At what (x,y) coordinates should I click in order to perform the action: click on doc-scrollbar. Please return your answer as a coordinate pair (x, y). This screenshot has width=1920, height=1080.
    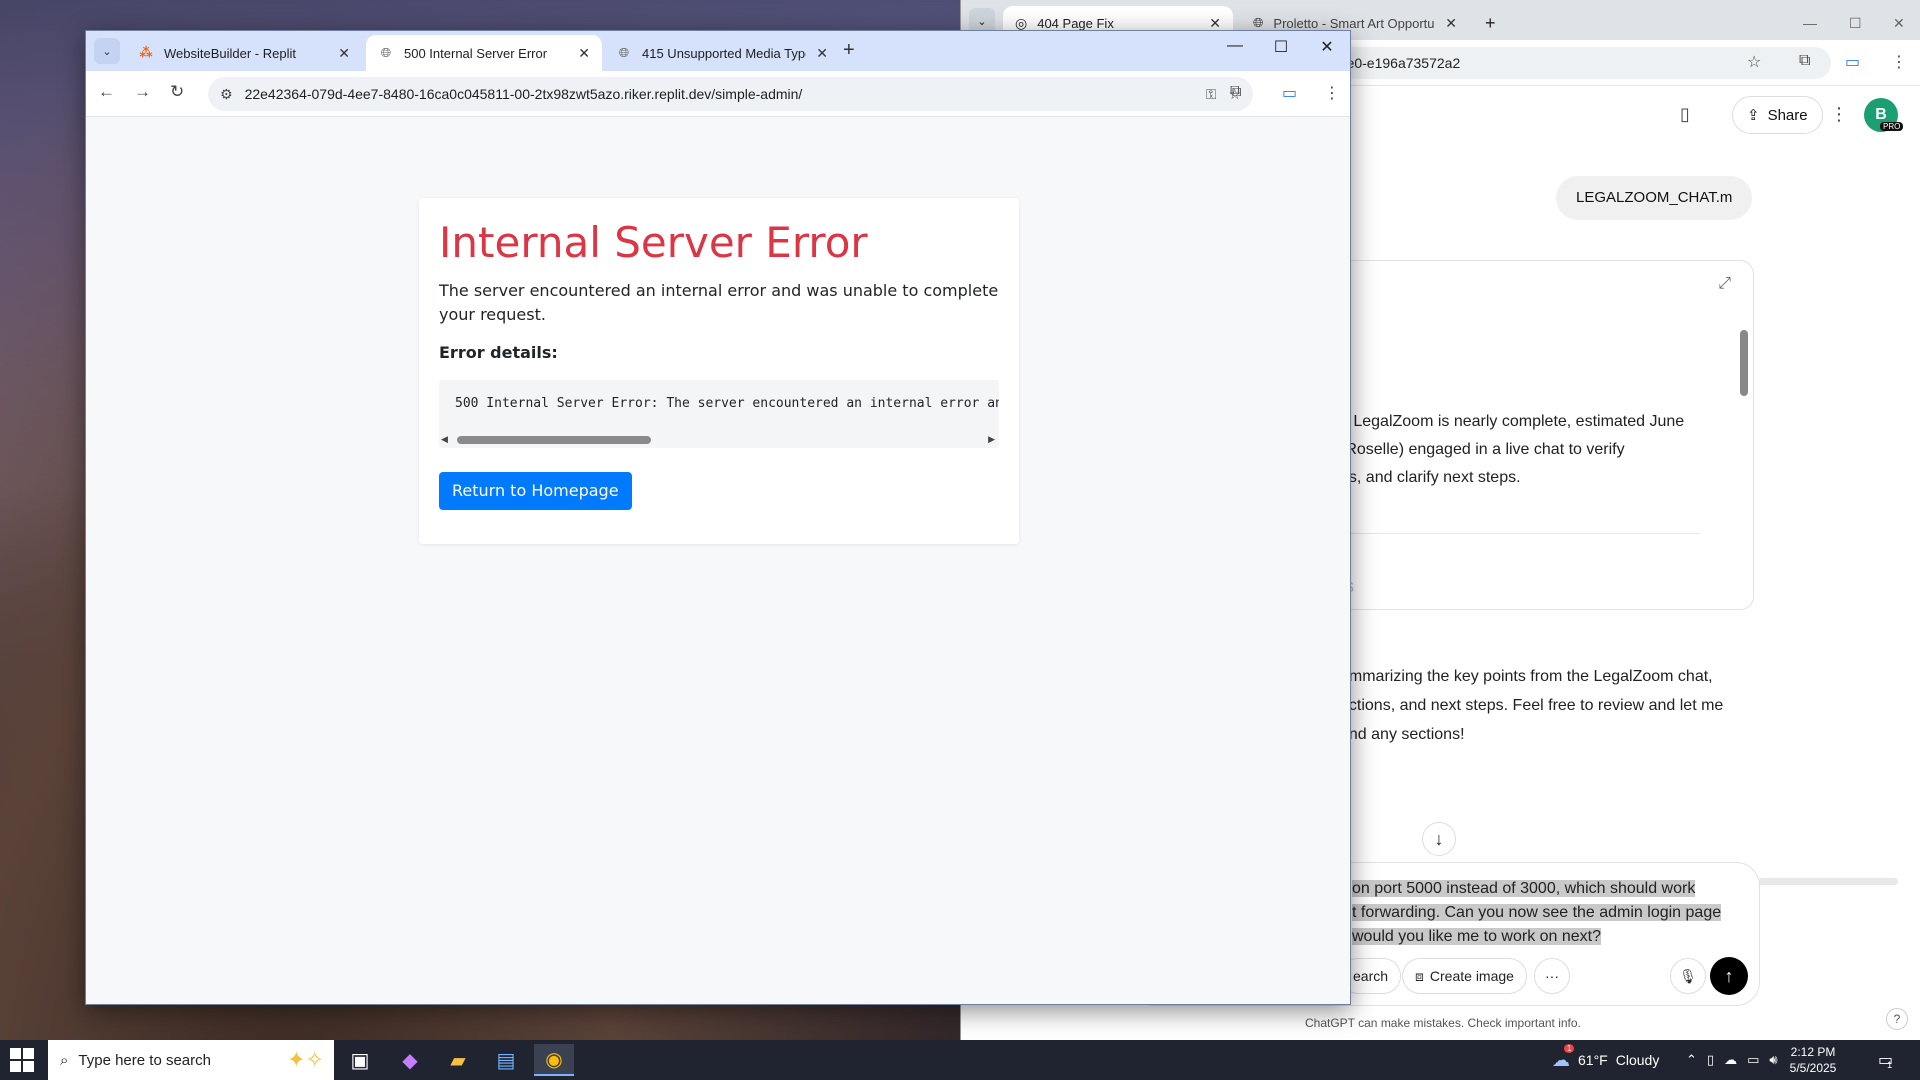
    Looking at the image, I should click on (1744, 363).